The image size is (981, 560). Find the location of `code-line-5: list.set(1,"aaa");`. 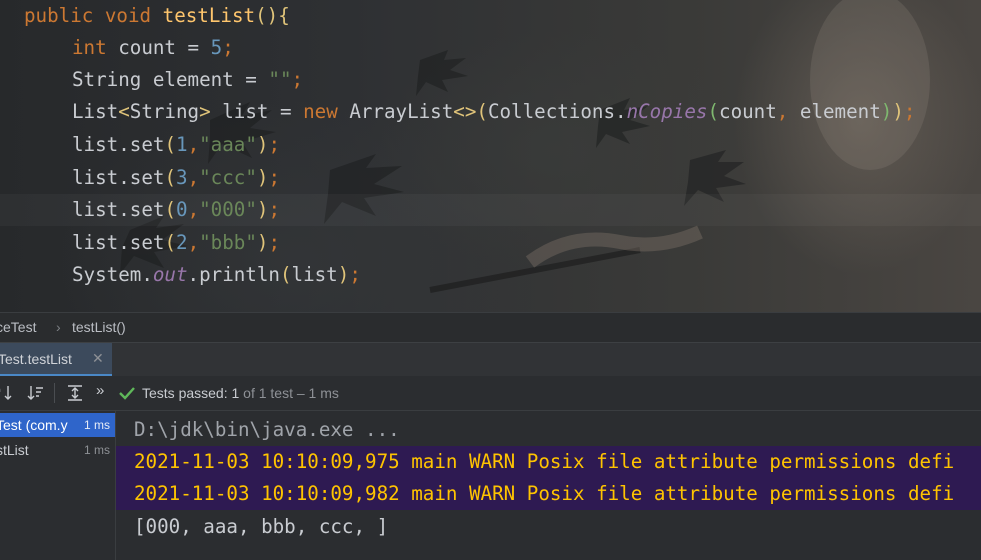

code-line-5: list.set(1,"aaa"); is located at coordinates (176, 144).